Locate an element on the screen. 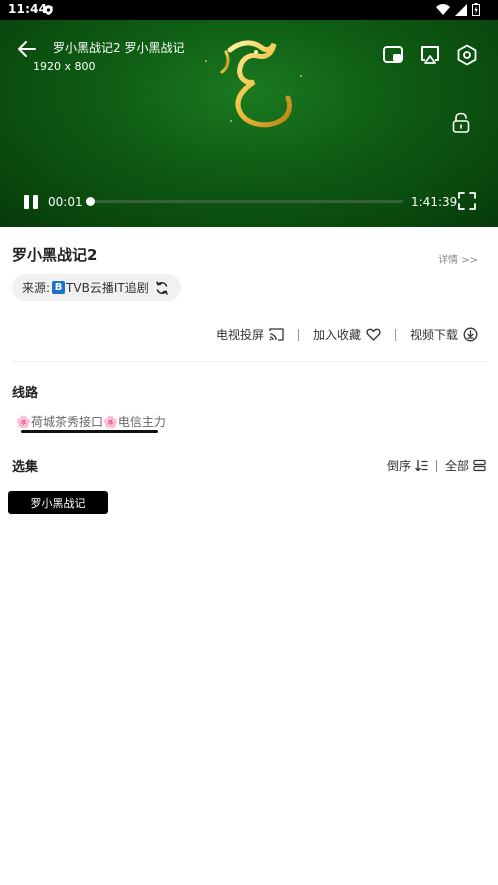  refresh-icon is located at coordinates (162, 287).